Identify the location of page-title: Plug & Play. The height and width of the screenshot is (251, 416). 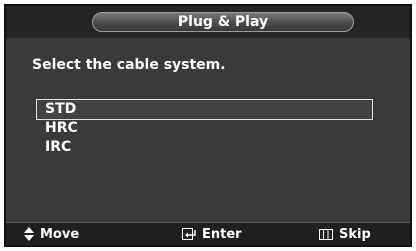
(223, 22).